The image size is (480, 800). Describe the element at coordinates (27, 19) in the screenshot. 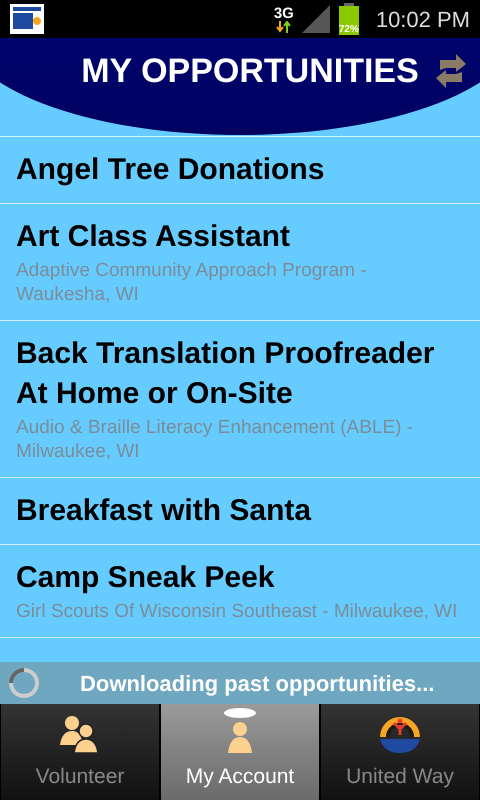

I see `app-logo-icon` at that location.